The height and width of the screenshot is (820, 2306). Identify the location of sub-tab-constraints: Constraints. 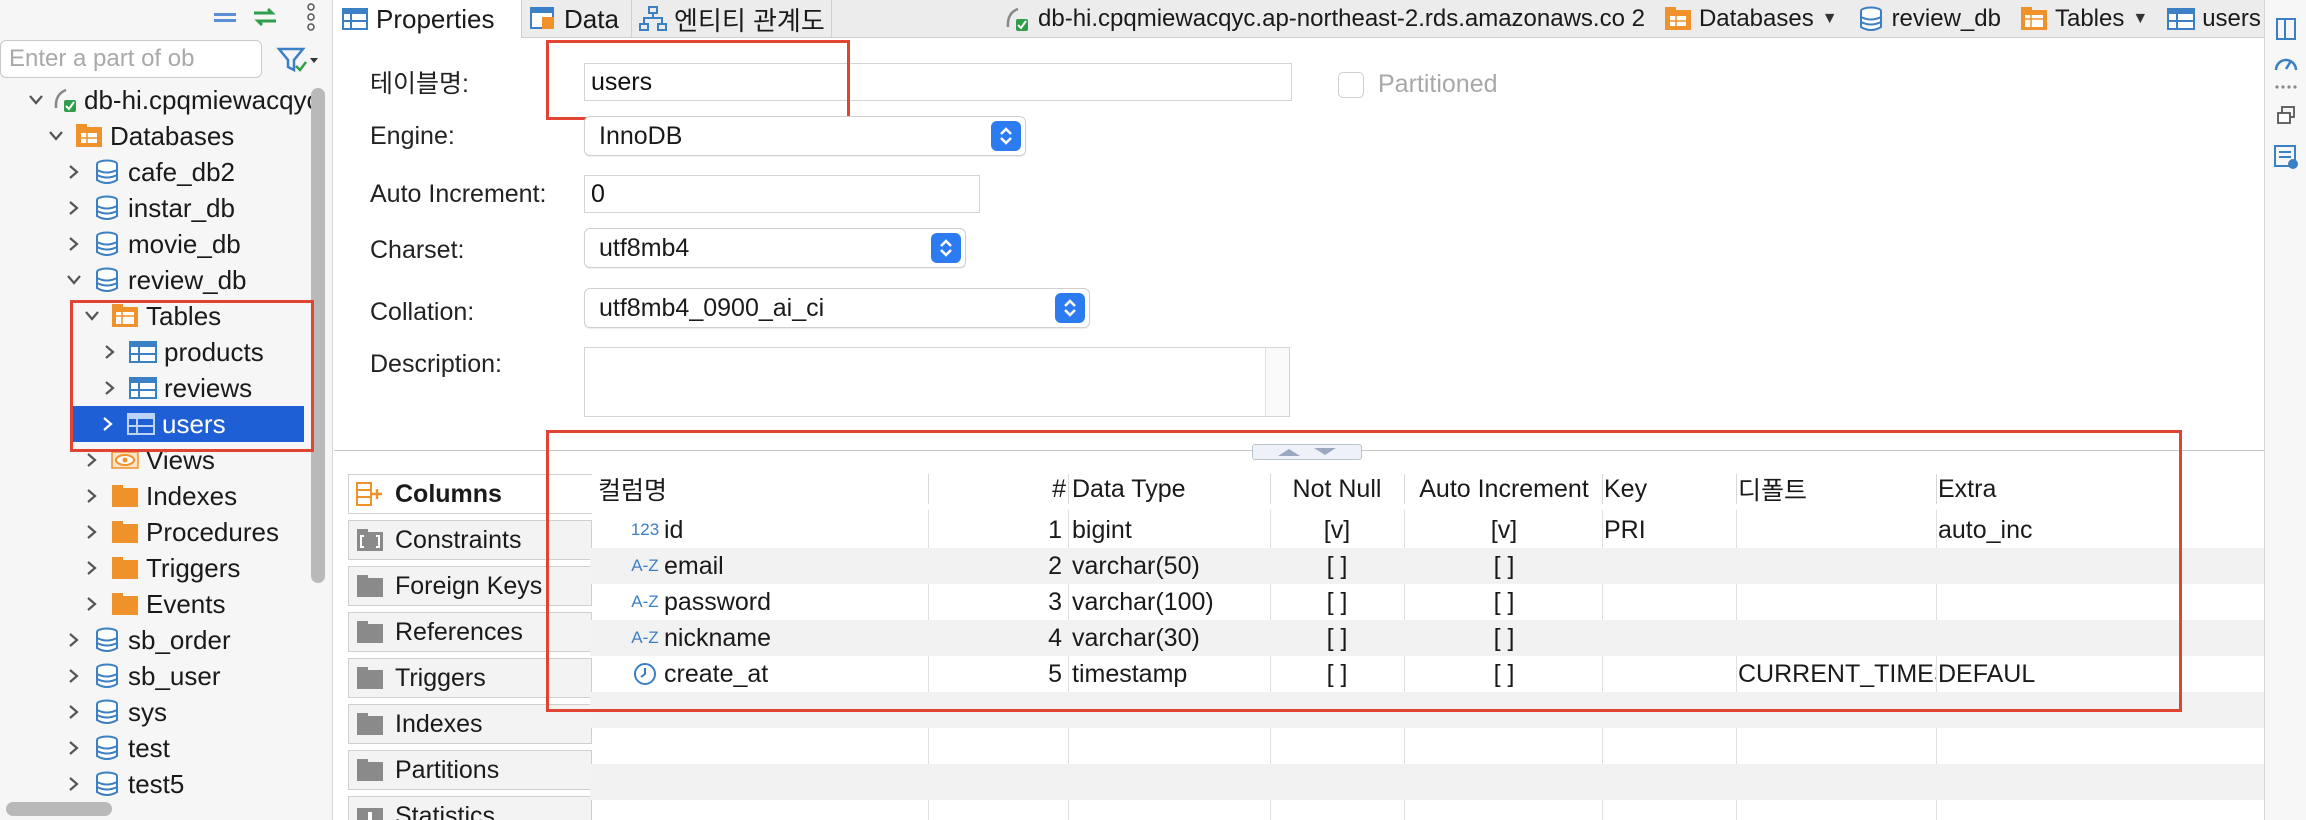
(470, 540).